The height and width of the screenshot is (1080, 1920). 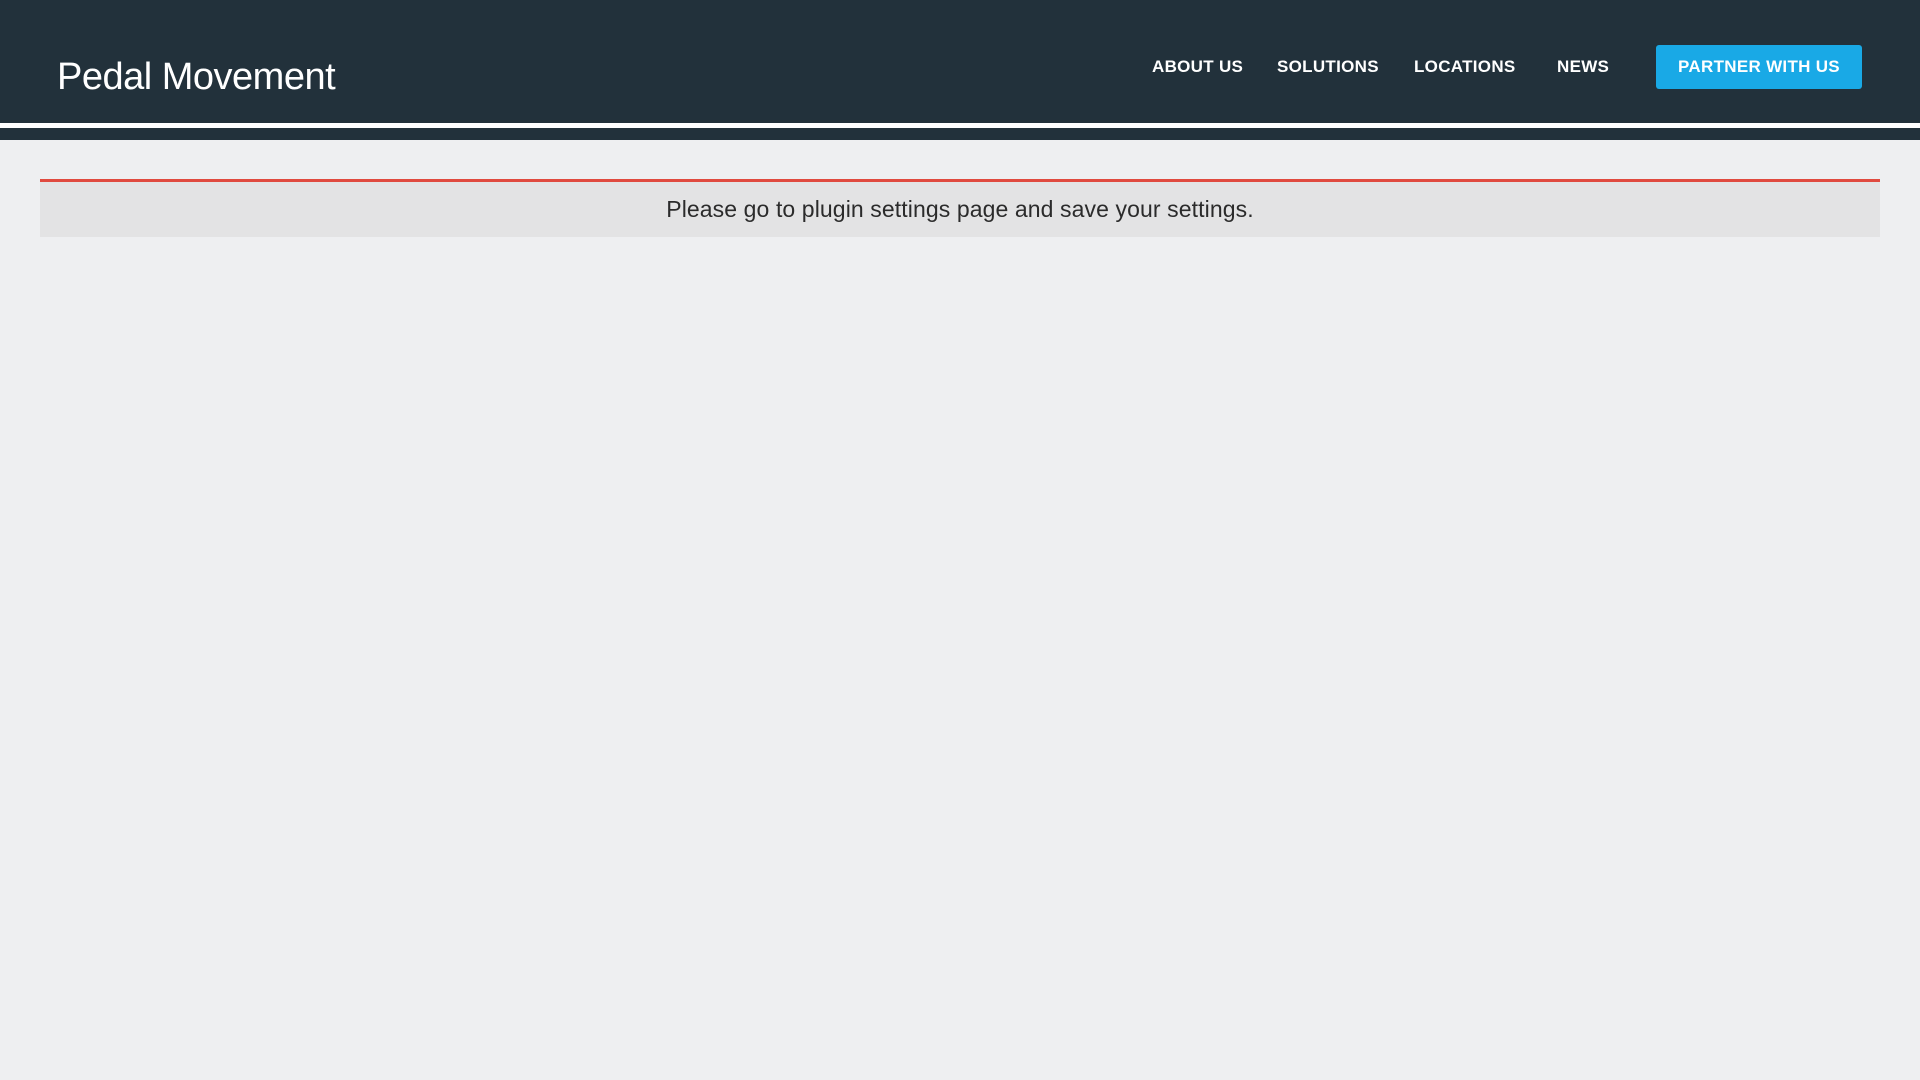 What do you see at coordinates (960, 134) in the screenshot?
I see `header-underband` at bounding box center [960, 134].